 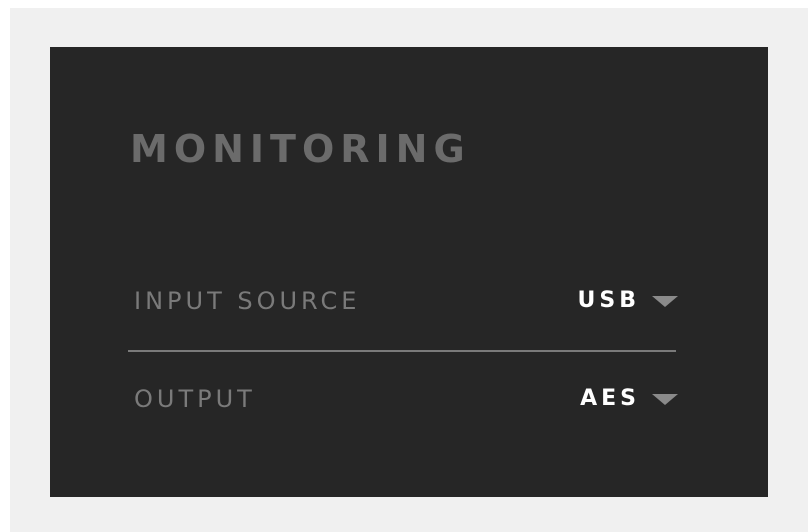 I want to click on output-label: OUTPUT, so click(x=195, y=399).